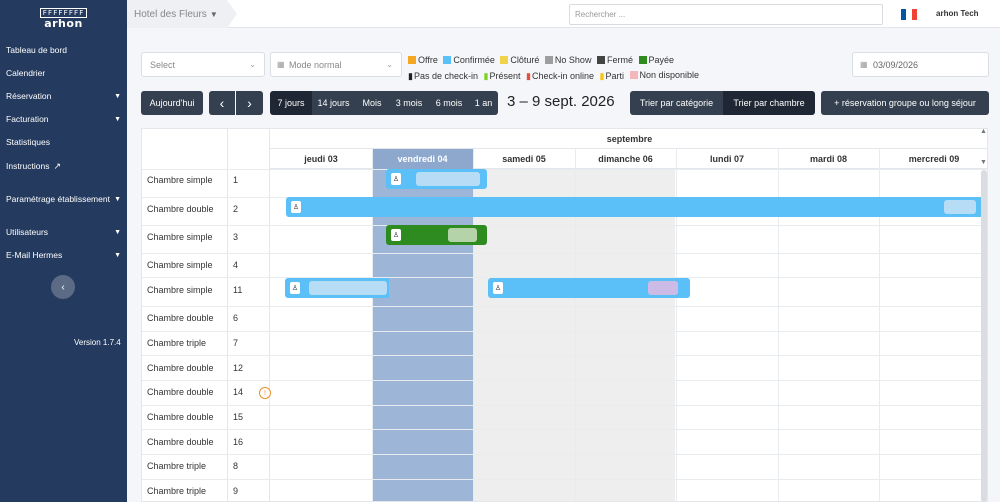 The image size is (1000, 502). Describe the element at coordinates (428, 60) in the screenshot. I see `legend-label: Offre` at that location.